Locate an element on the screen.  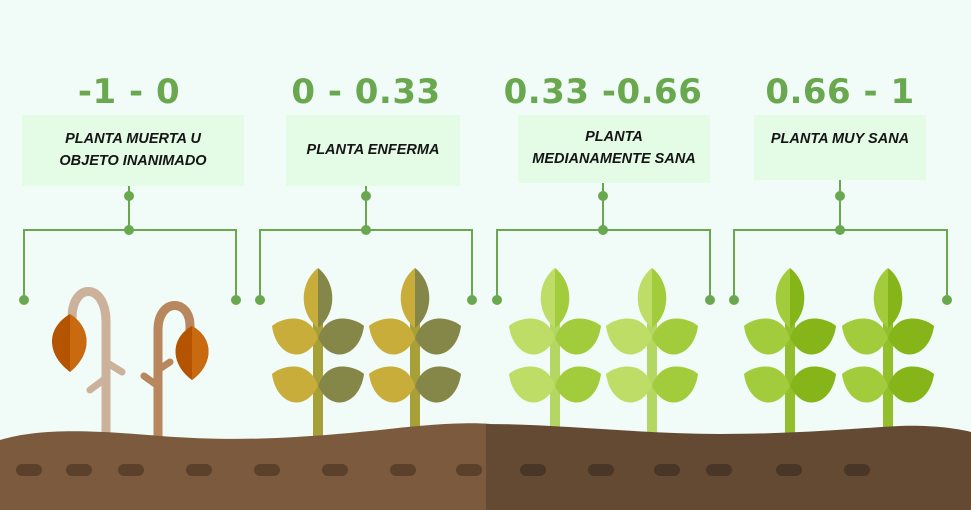
range-value-moderate: 0.33 -0.66 is located at coordinates (603, 92).